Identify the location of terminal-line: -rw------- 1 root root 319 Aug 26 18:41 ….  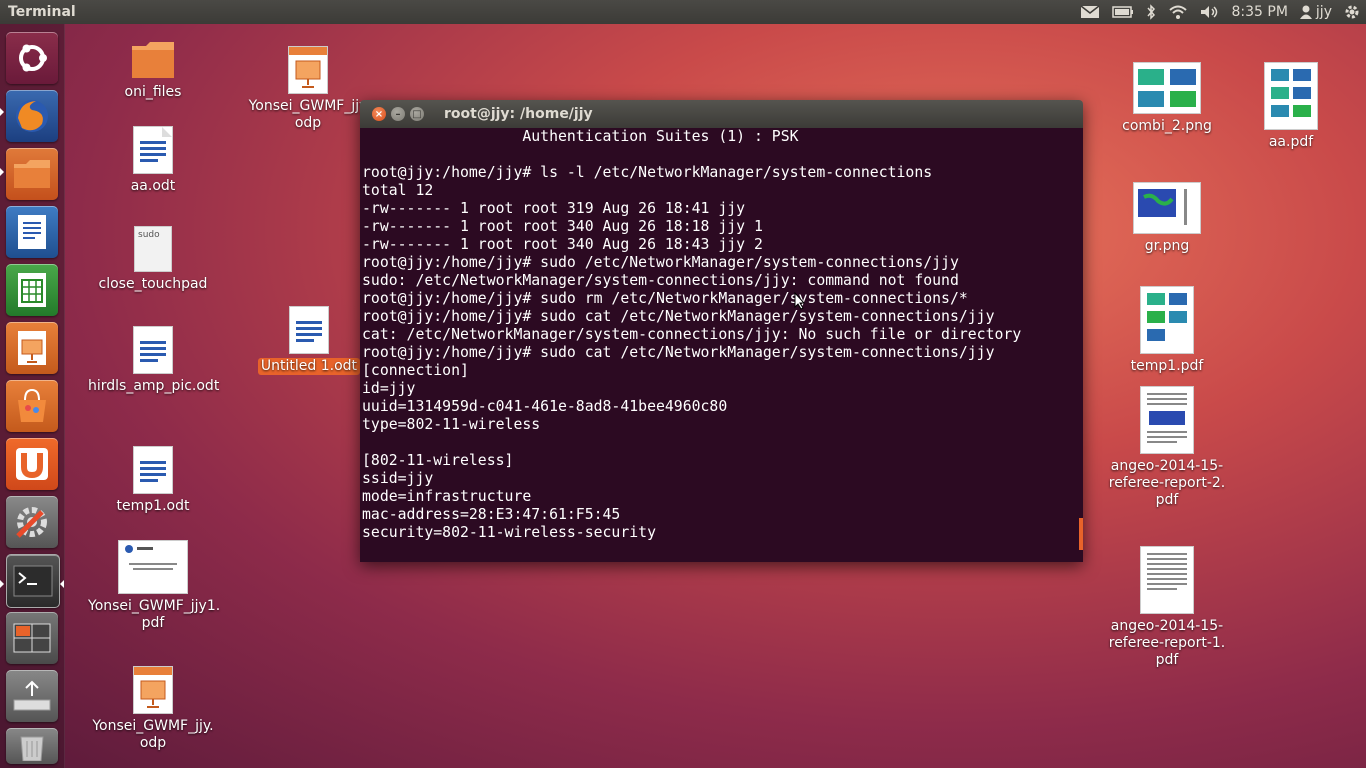
(554, 208).